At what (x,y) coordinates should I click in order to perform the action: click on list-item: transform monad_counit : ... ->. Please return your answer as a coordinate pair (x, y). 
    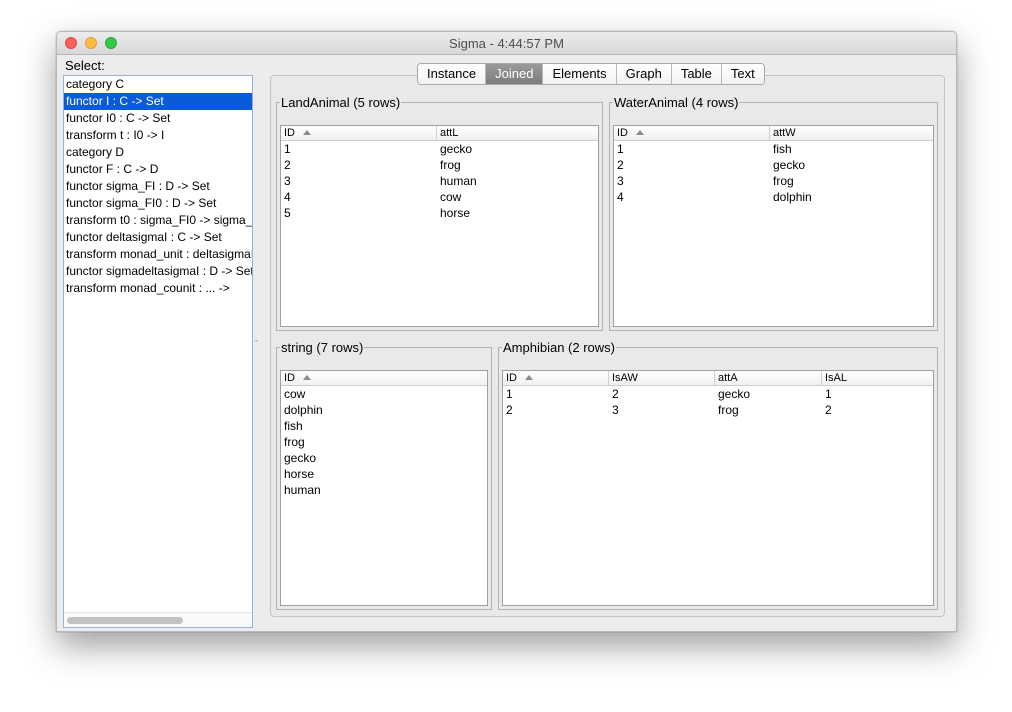
    Looking at the image, I should click on (158, 288).